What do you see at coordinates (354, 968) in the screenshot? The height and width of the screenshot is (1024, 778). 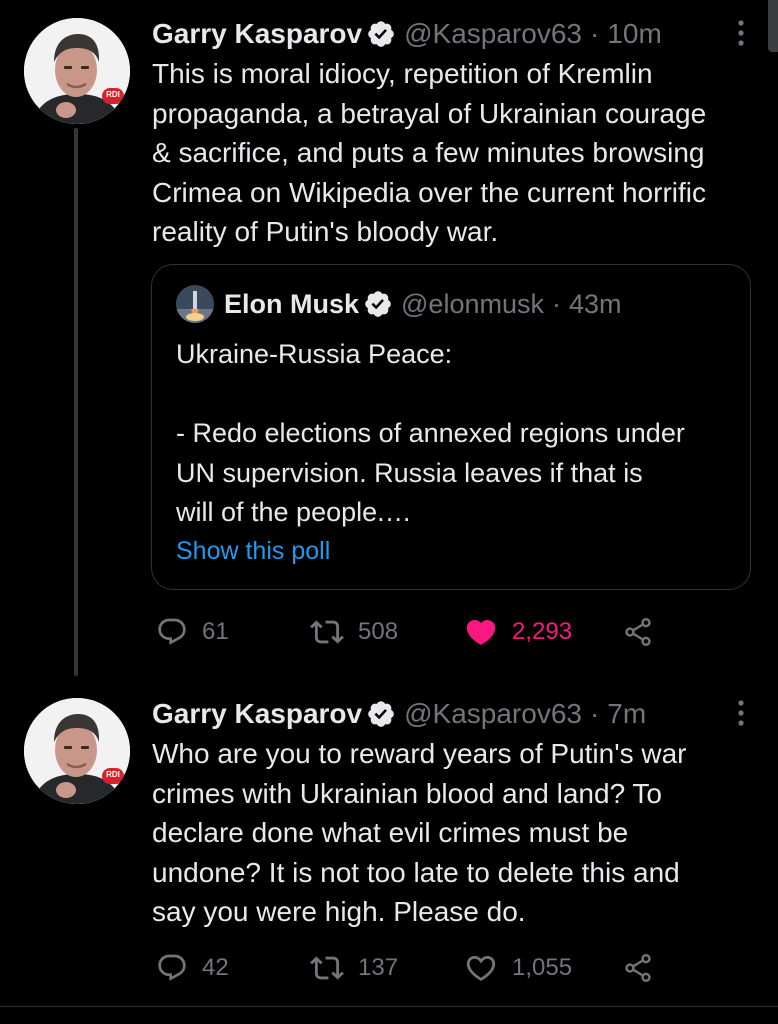 I see `retweet-button: 137` at bounding box center [354, 968].